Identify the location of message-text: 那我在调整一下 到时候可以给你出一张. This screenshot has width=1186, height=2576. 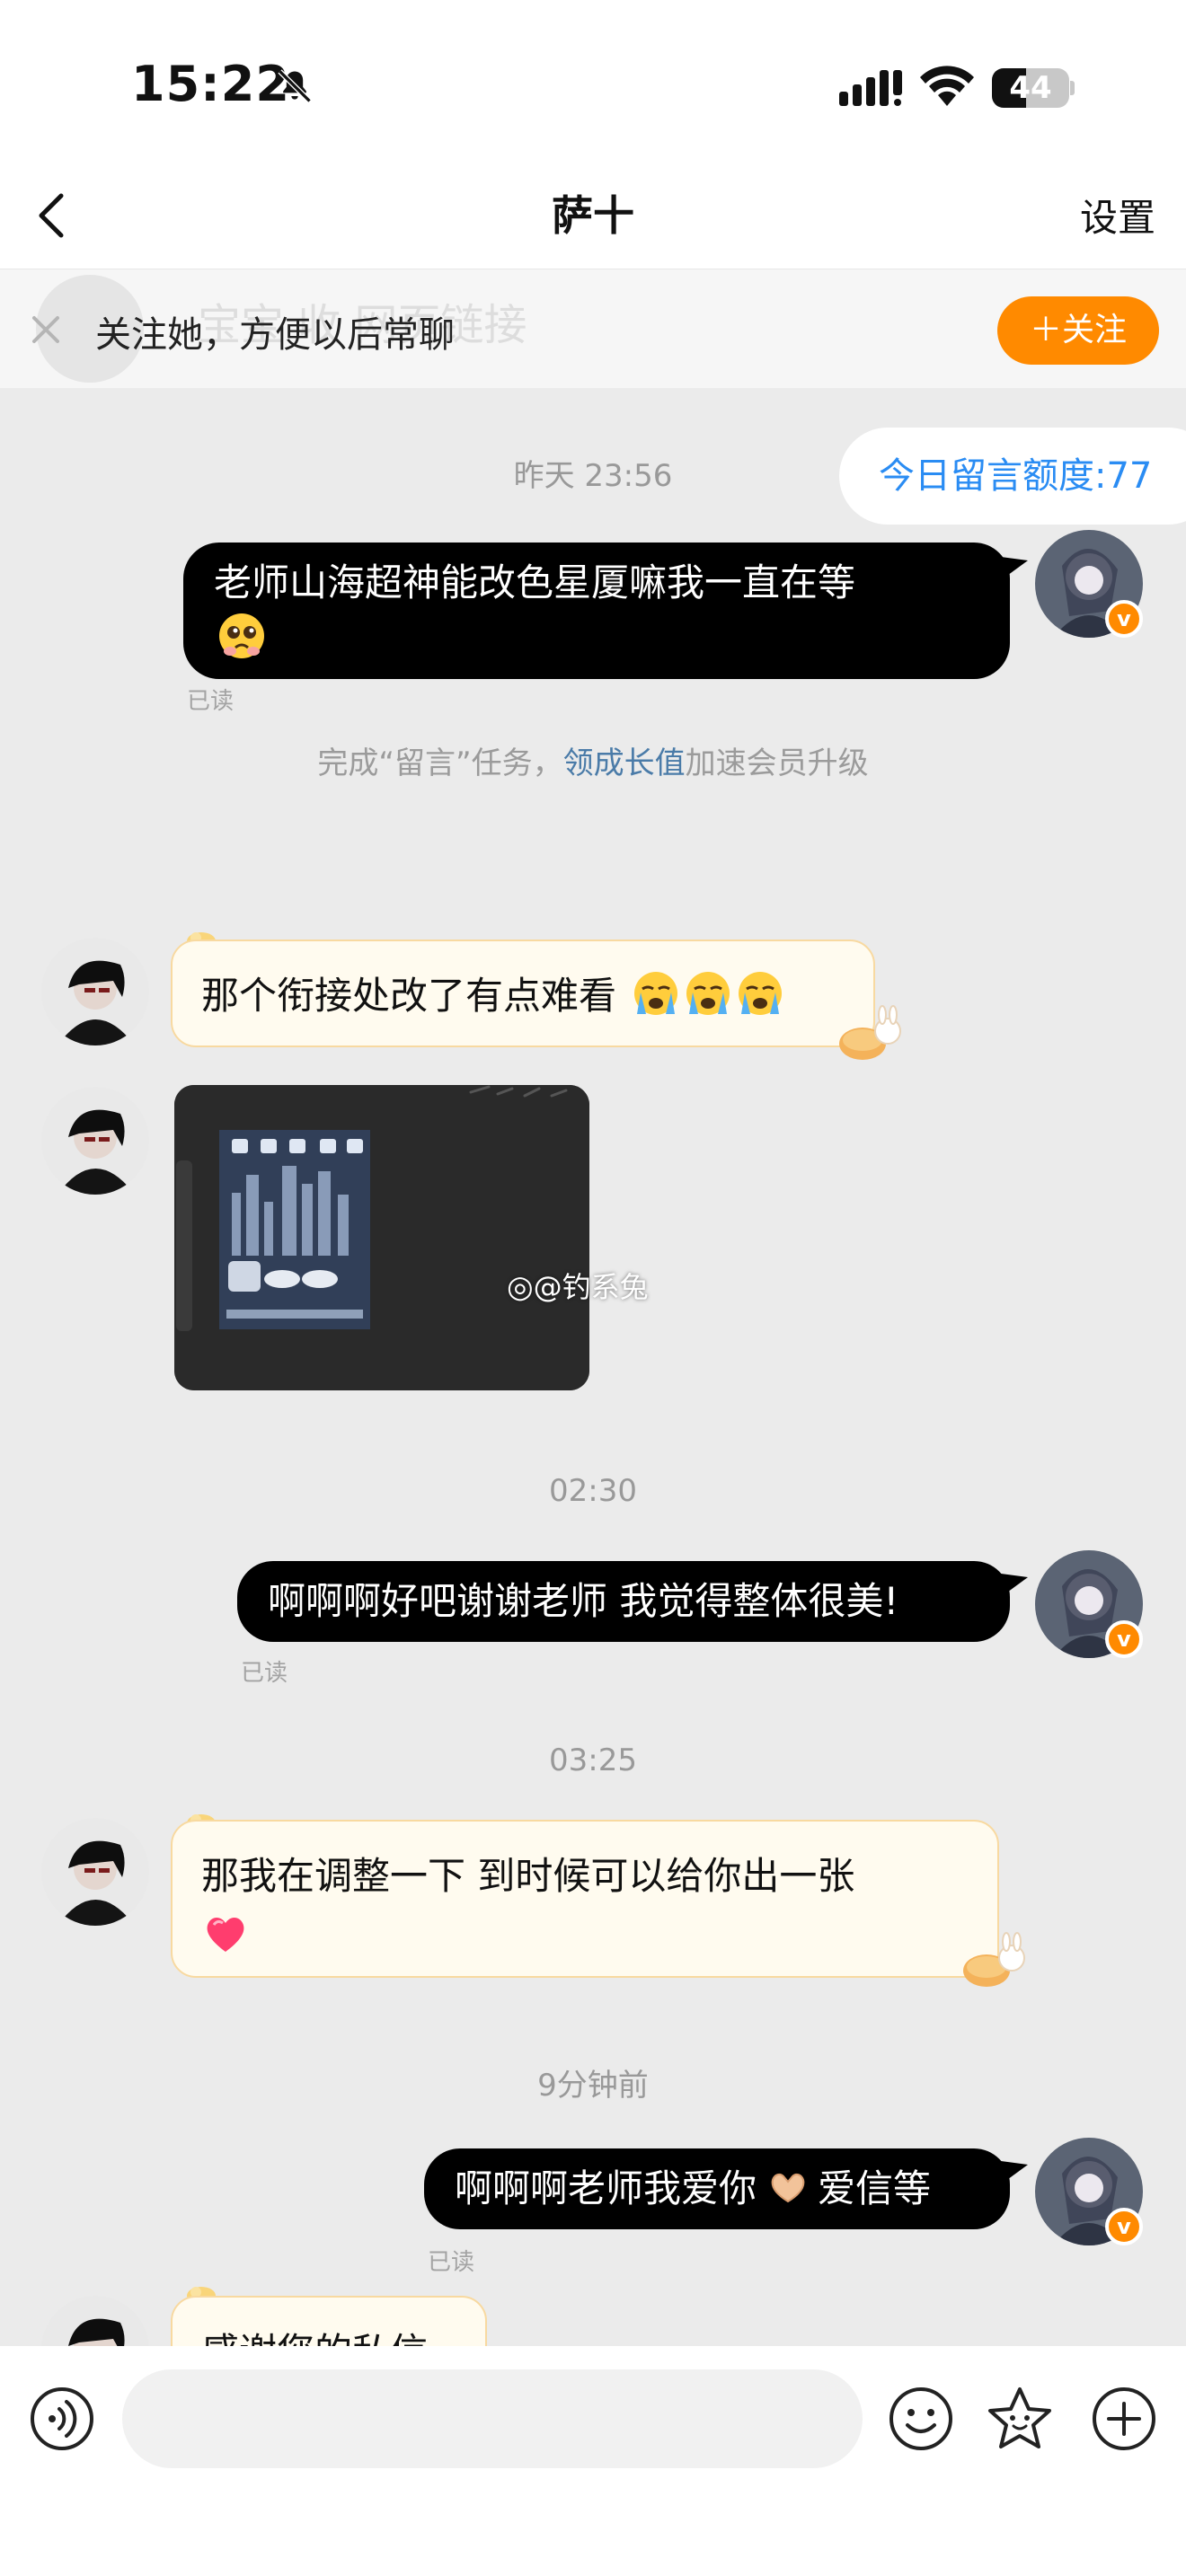
(528, 1876).